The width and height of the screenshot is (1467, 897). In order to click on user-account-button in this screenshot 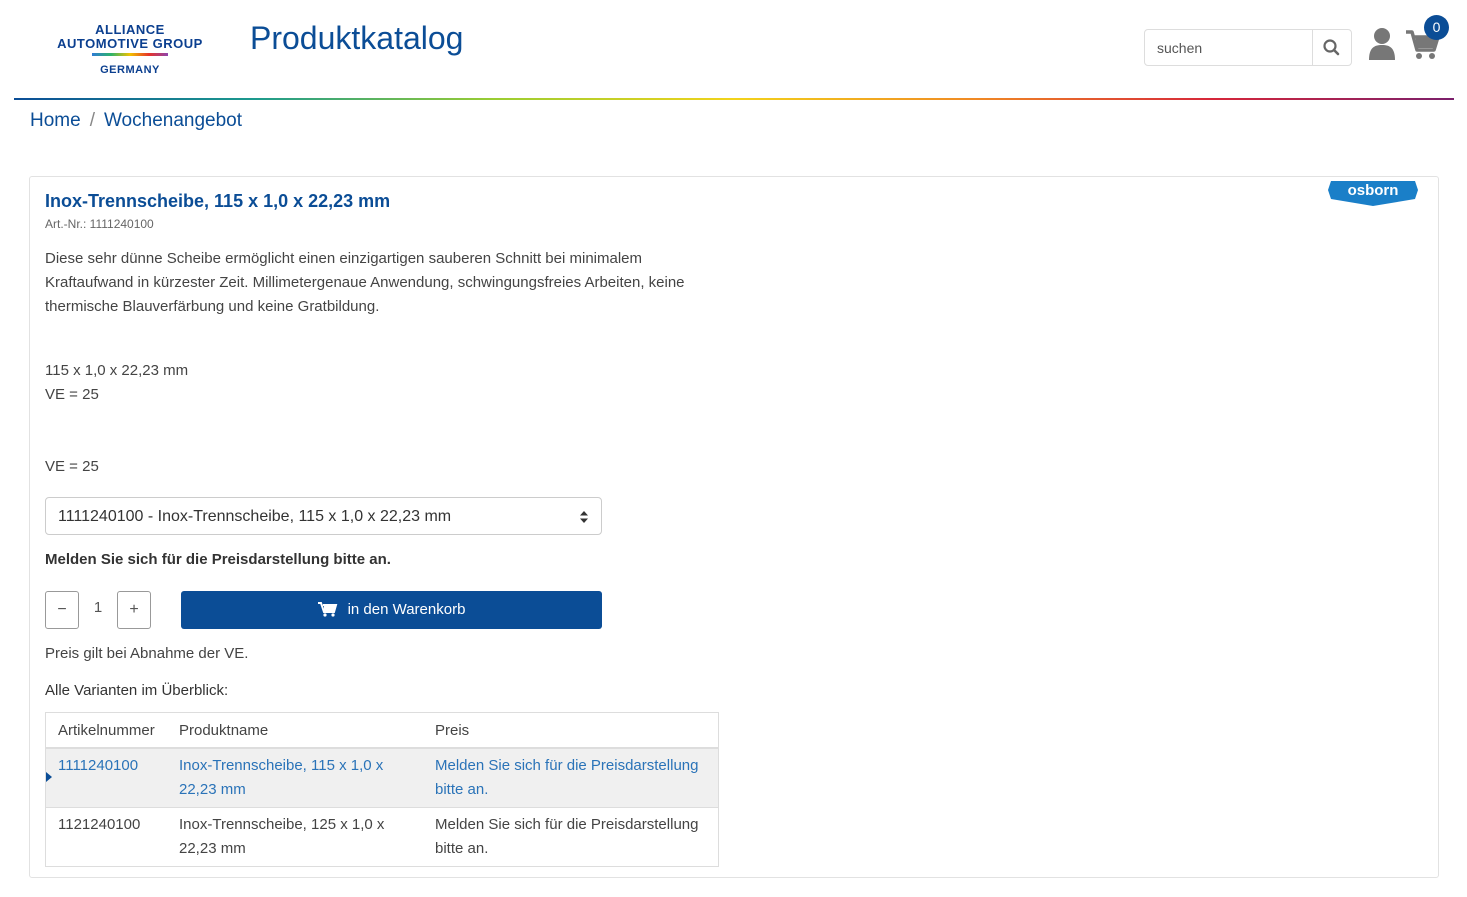, I will do `click(1382, 44)`.